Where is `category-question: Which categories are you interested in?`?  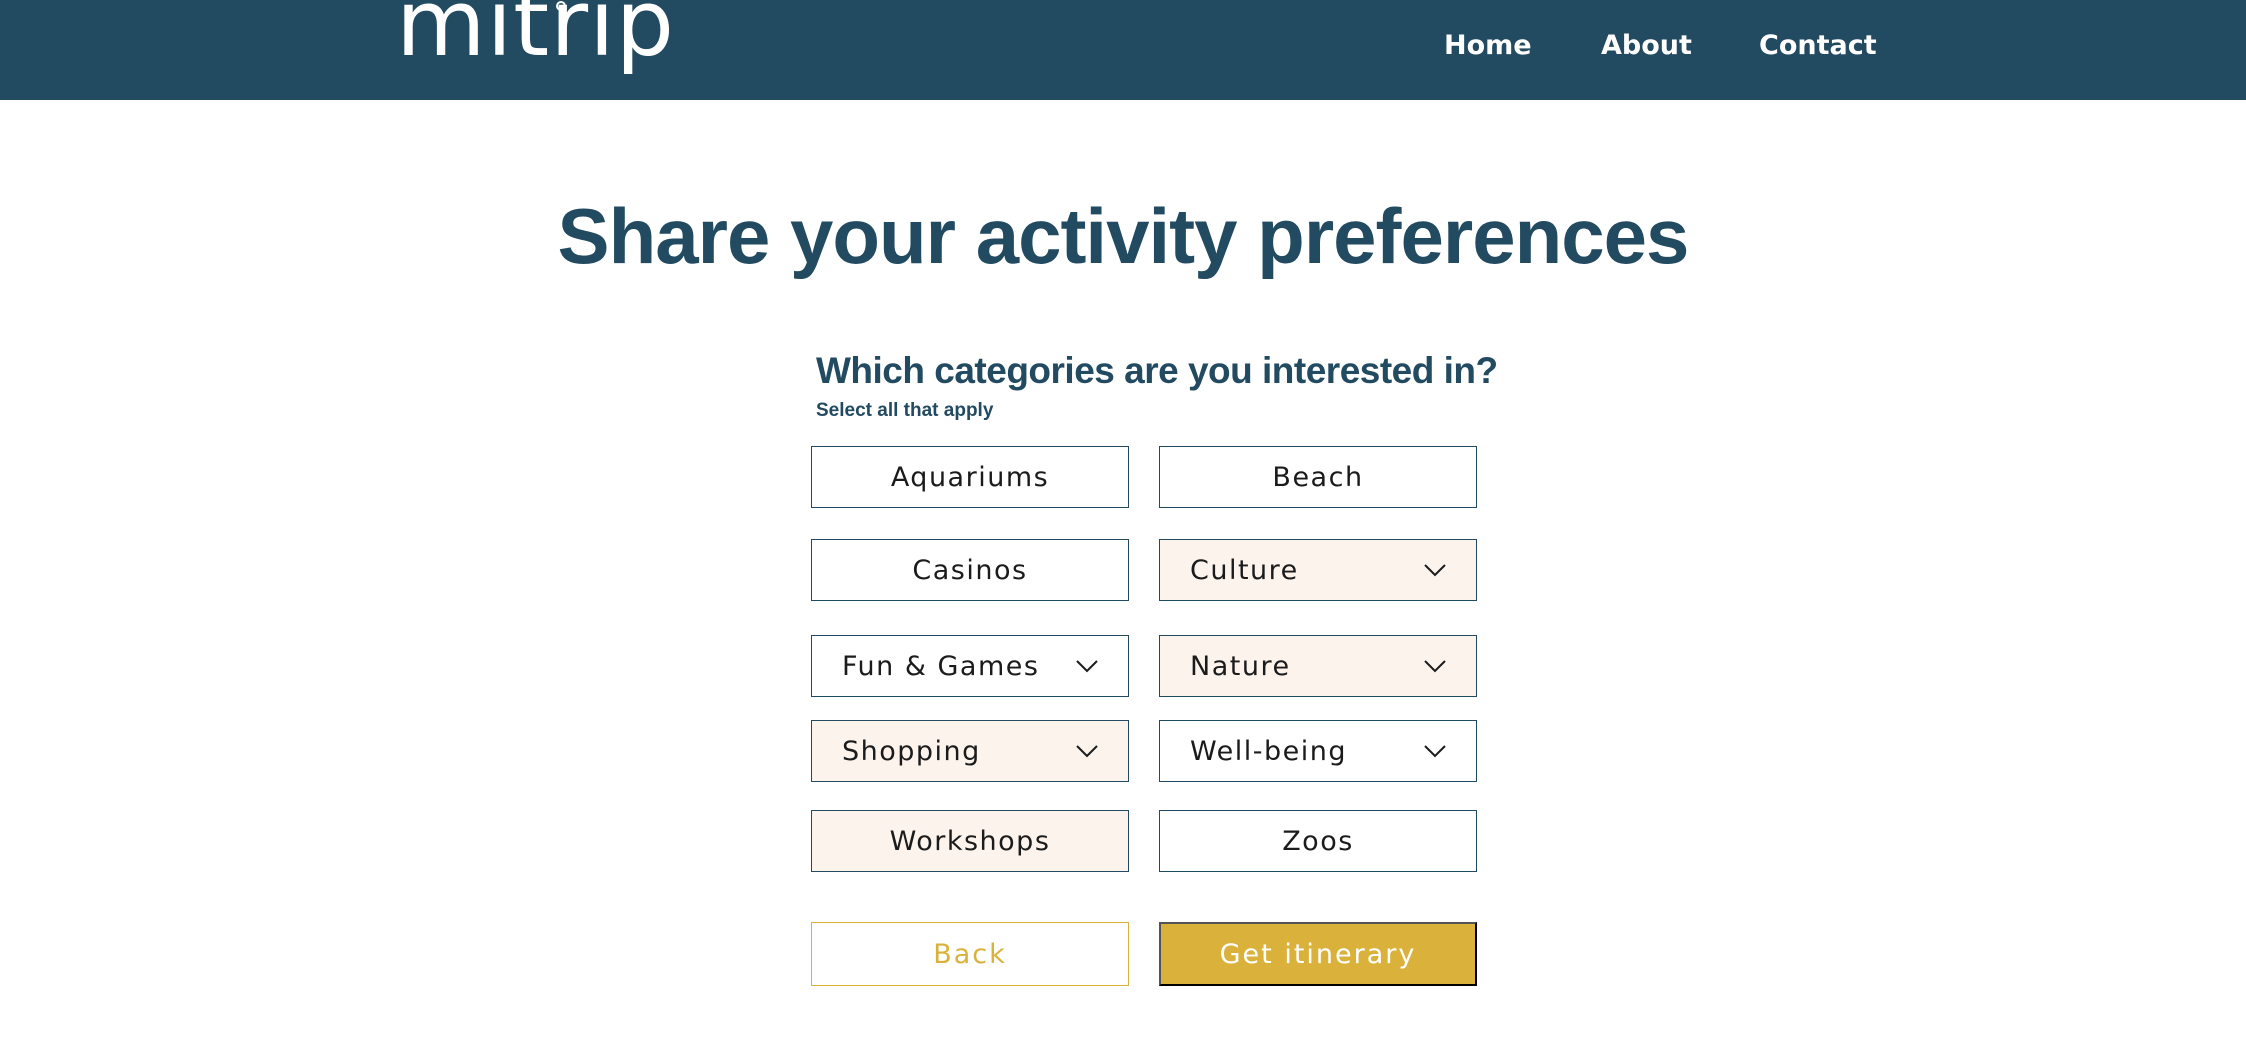
category-question: Which categories are you interested in? is located at coordinates (1157, 370).